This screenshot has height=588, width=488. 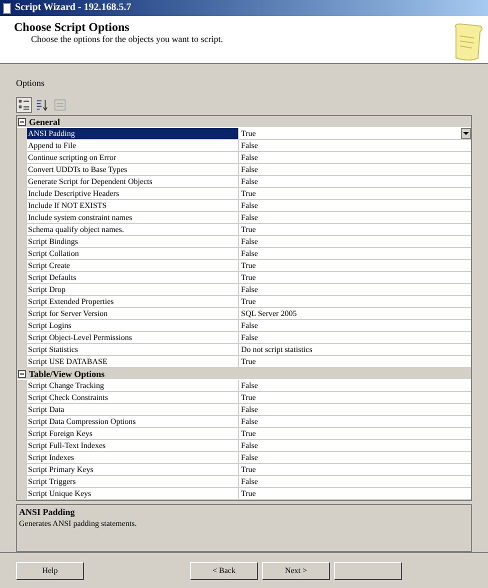 I want to click on sort-ascending-icon, so click(x=42, y=105).